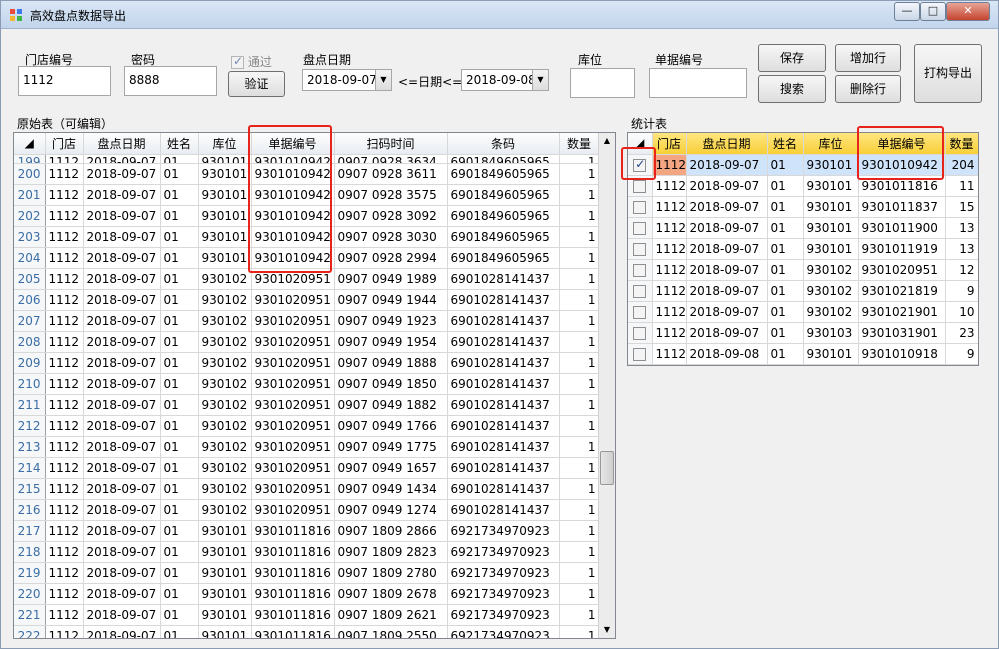 The width and height of the screenshot is (999, 649). What do you see at coordinates (831, 144) in the screenshot?
I see `column-header: 库位` at bounding box center [831, 144].